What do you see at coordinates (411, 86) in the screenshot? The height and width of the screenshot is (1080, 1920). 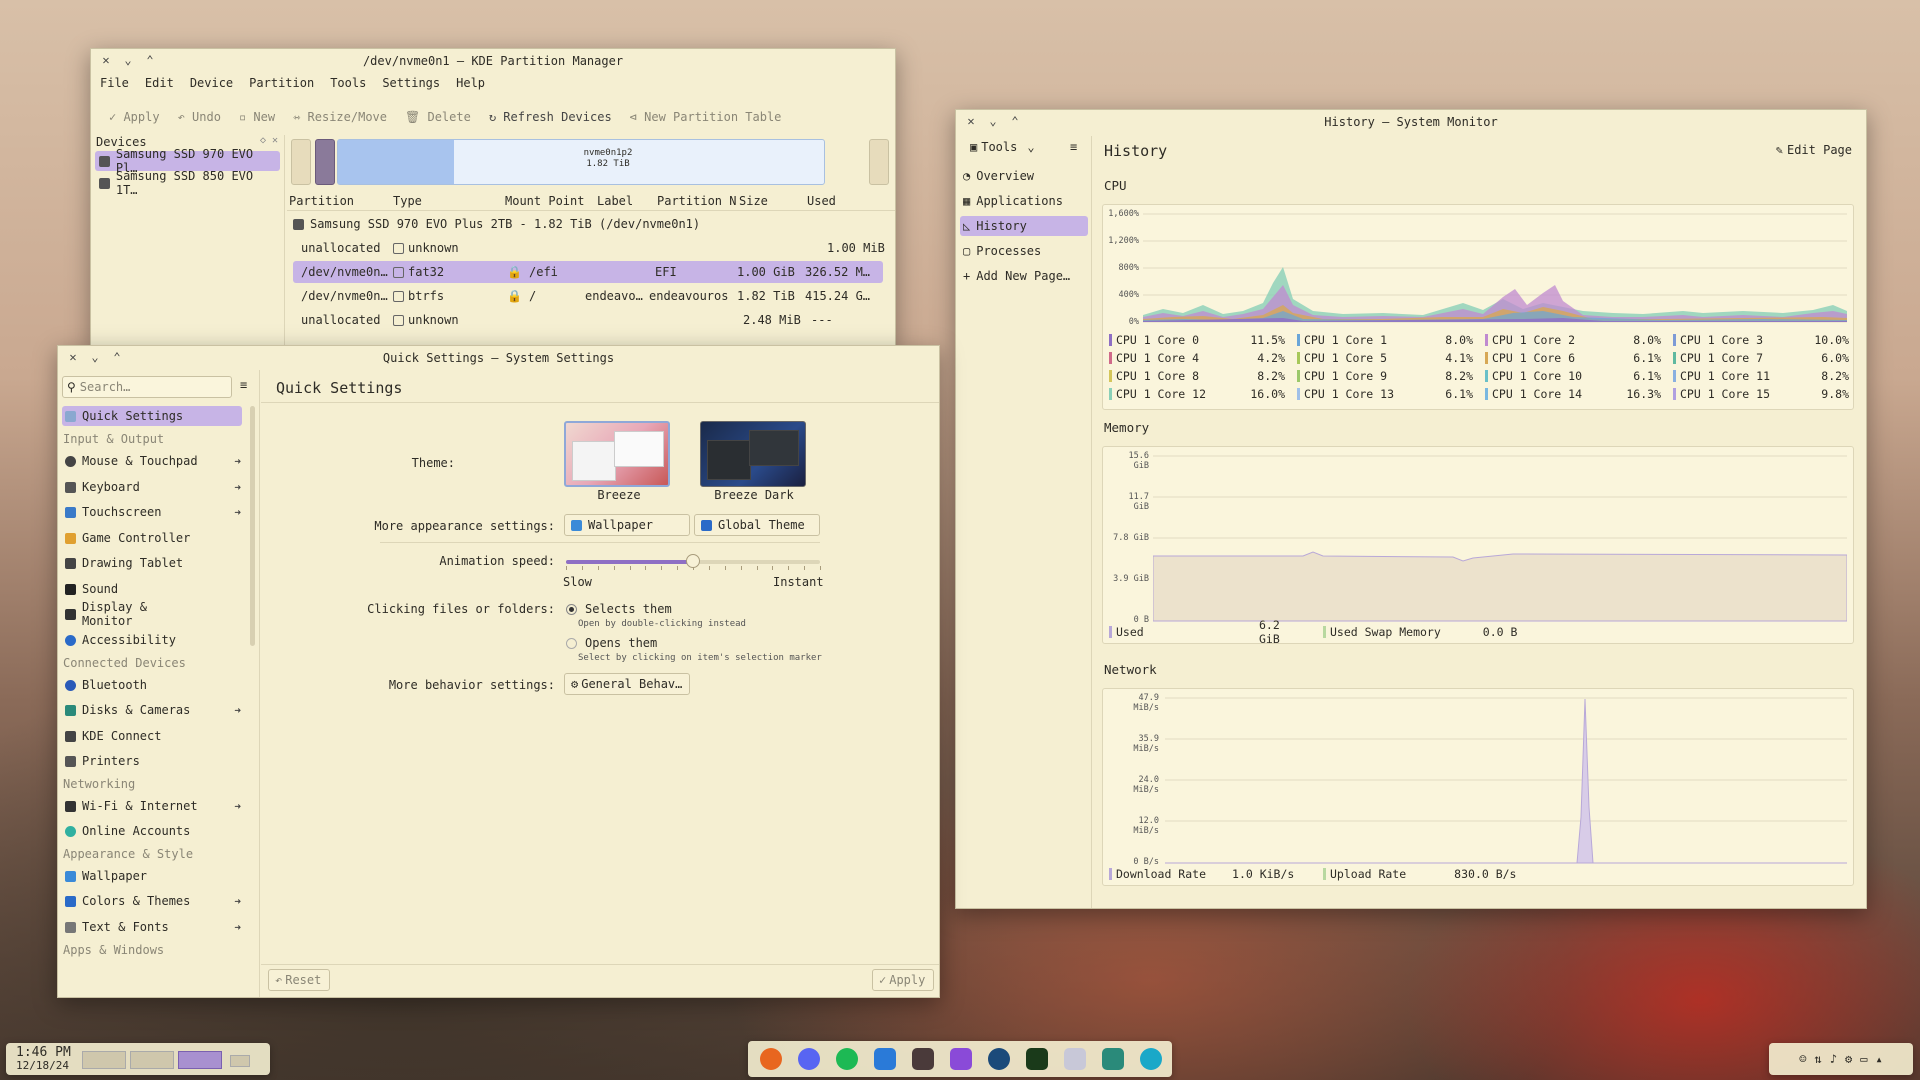 I see `menu-settings: Settings` at bounding box center [411, 86].